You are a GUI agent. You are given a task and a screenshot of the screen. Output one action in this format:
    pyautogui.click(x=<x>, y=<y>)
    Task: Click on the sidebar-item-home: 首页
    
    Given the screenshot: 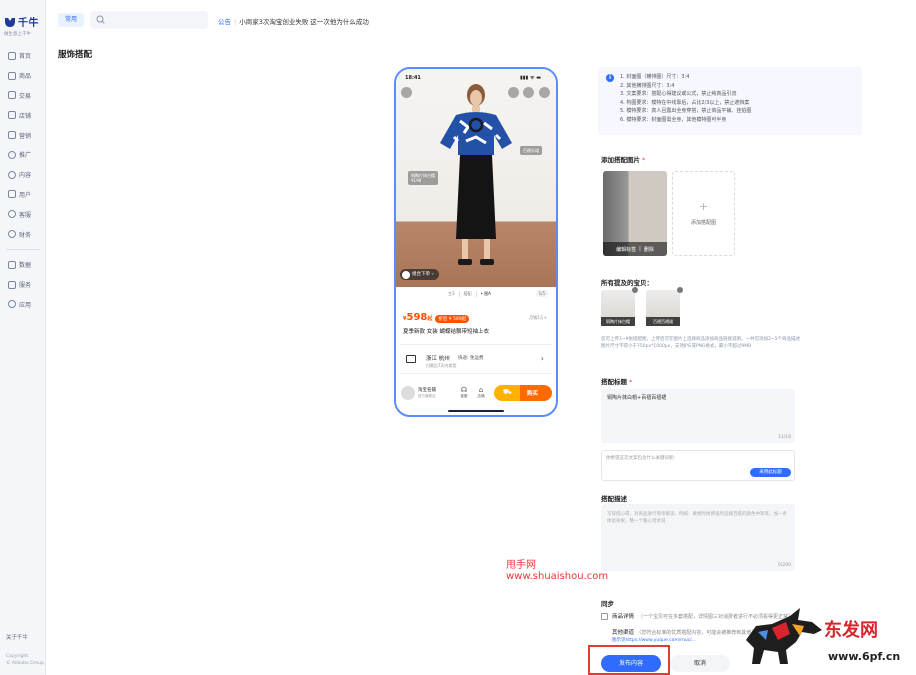 What is the action you would take?
    pyautogui.click(x=23, y=56)
    